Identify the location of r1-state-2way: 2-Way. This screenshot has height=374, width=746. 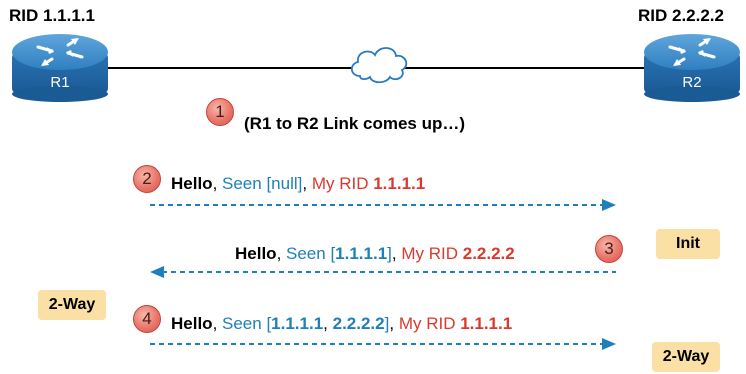
(72, 305).